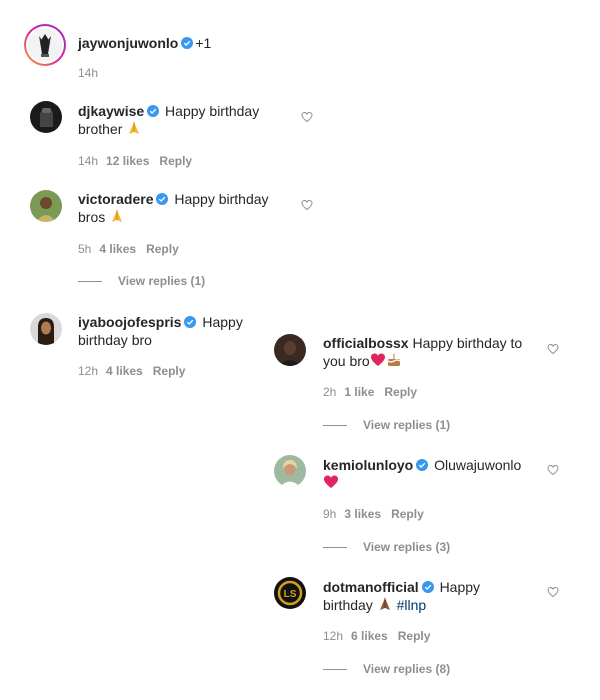 The width and height of the screenshot is (600, 700). I want to click on view-replies-button: View replies (8), so click(386, 669).